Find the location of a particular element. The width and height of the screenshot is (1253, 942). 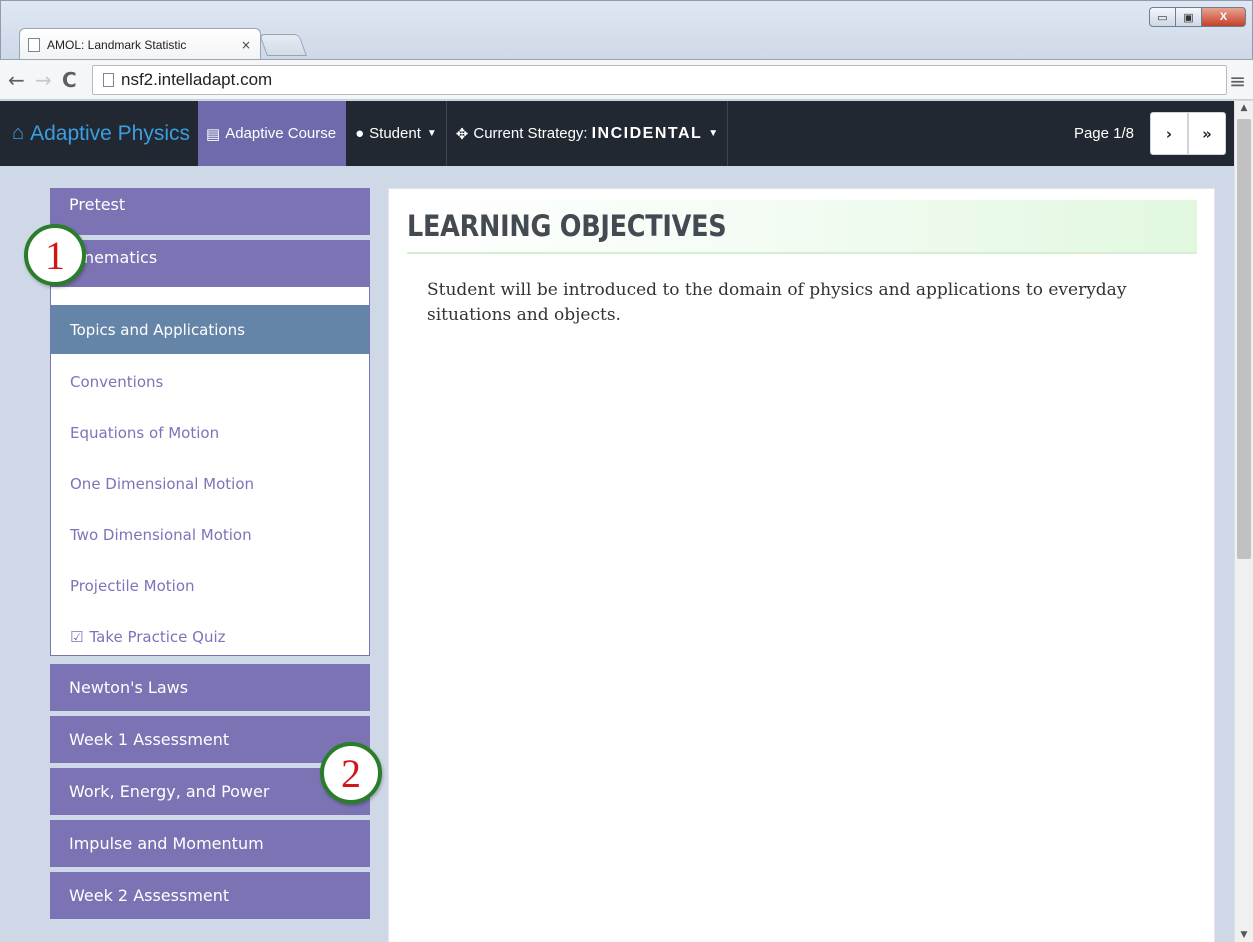

submenu-item-one-dimensional-motion: One Dimensional Motion is located at coordinates (210, 483).